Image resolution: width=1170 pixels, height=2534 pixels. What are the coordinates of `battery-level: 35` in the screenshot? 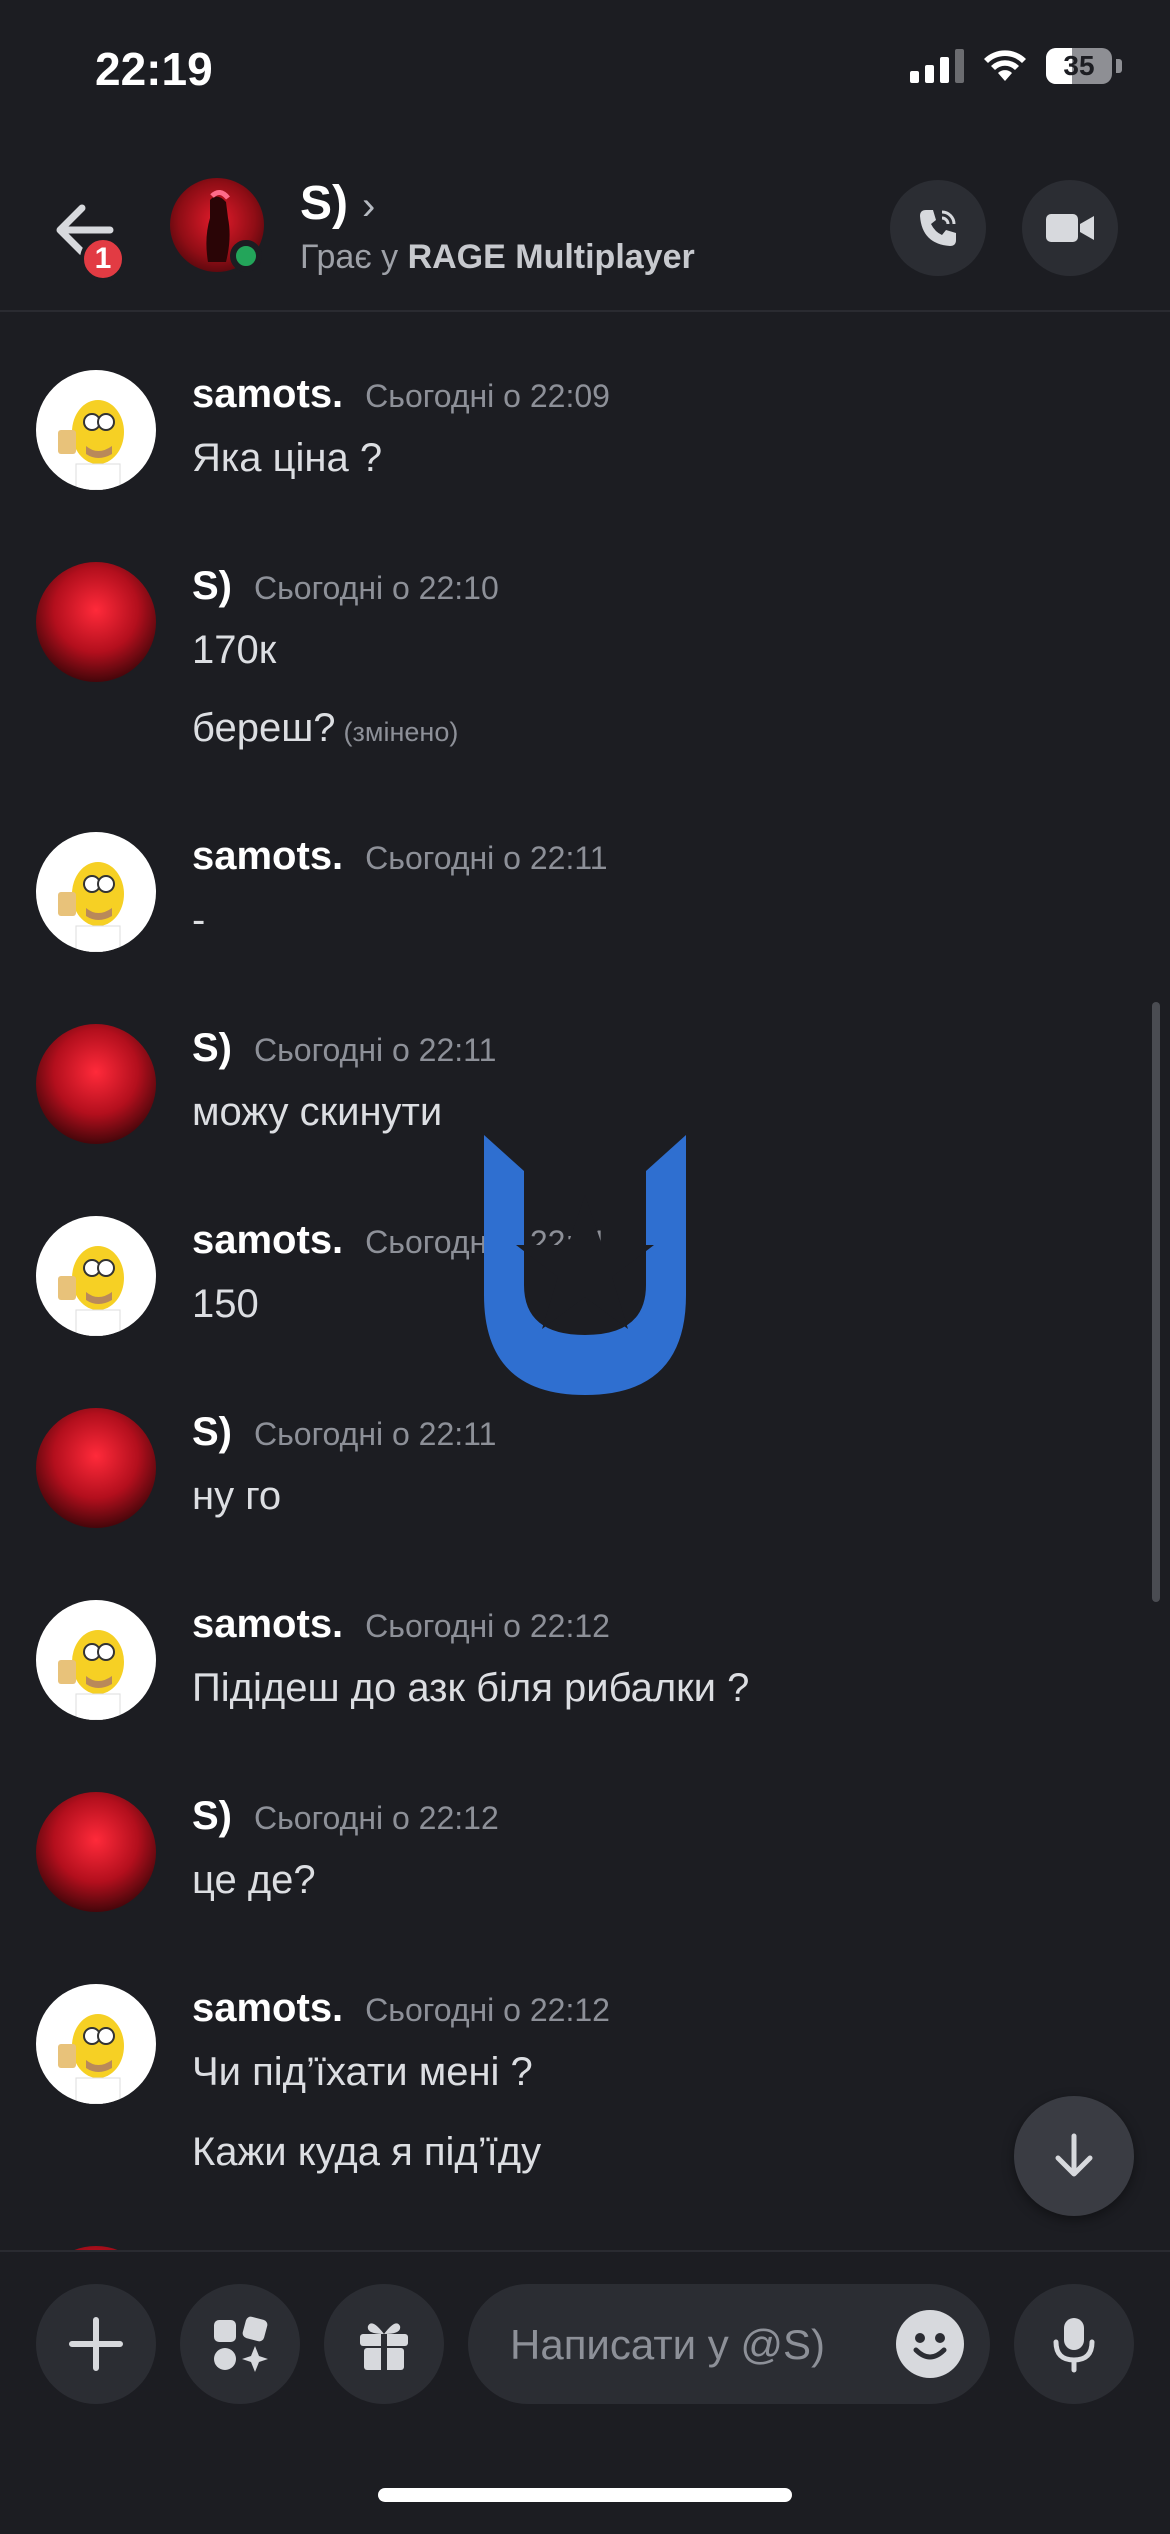 It's located at (1079, 65).